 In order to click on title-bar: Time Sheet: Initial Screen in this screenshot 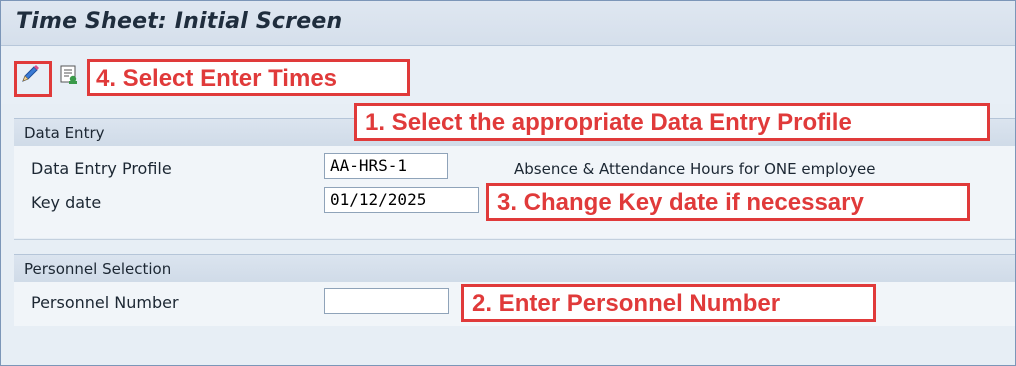, I will do `click(508, 23)`.